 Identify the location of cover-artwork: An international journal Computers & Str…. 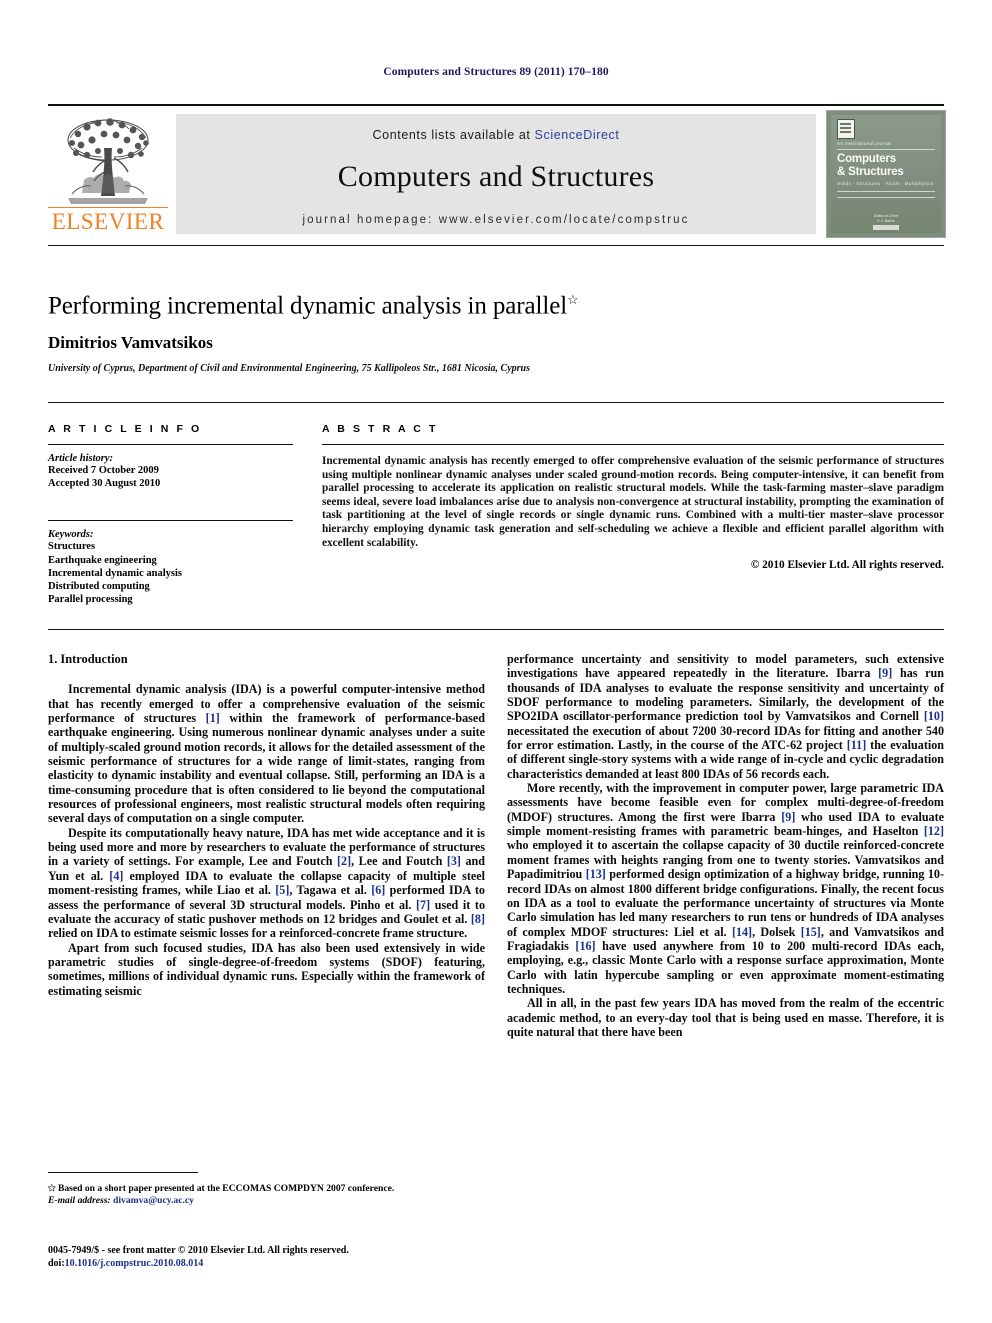
(886, 174).